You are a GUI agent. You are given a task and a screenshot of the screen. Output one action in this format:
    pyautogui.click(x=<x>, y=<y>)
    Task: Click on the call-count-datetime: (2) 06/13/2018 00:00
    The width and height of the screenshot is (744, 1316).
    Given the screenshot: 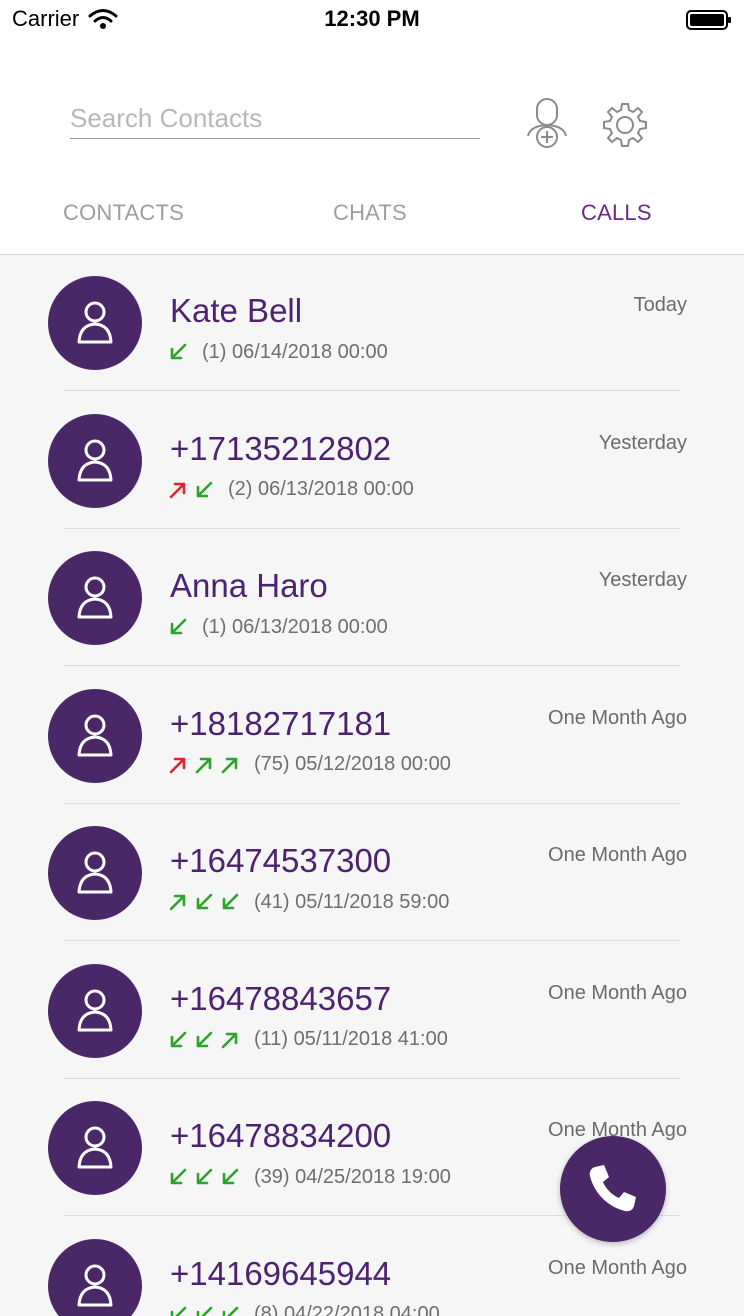 What is the action you would take?
    pyautogui.click(x=321, y=489)
    